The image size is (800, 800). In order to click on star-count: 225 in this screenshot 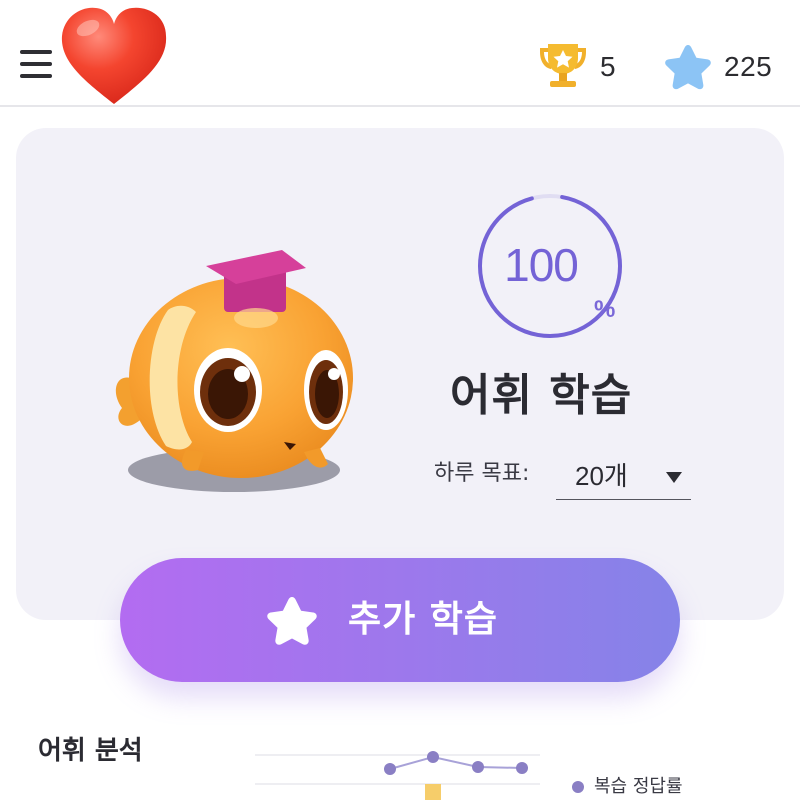, I will do `click(748, 66)`.